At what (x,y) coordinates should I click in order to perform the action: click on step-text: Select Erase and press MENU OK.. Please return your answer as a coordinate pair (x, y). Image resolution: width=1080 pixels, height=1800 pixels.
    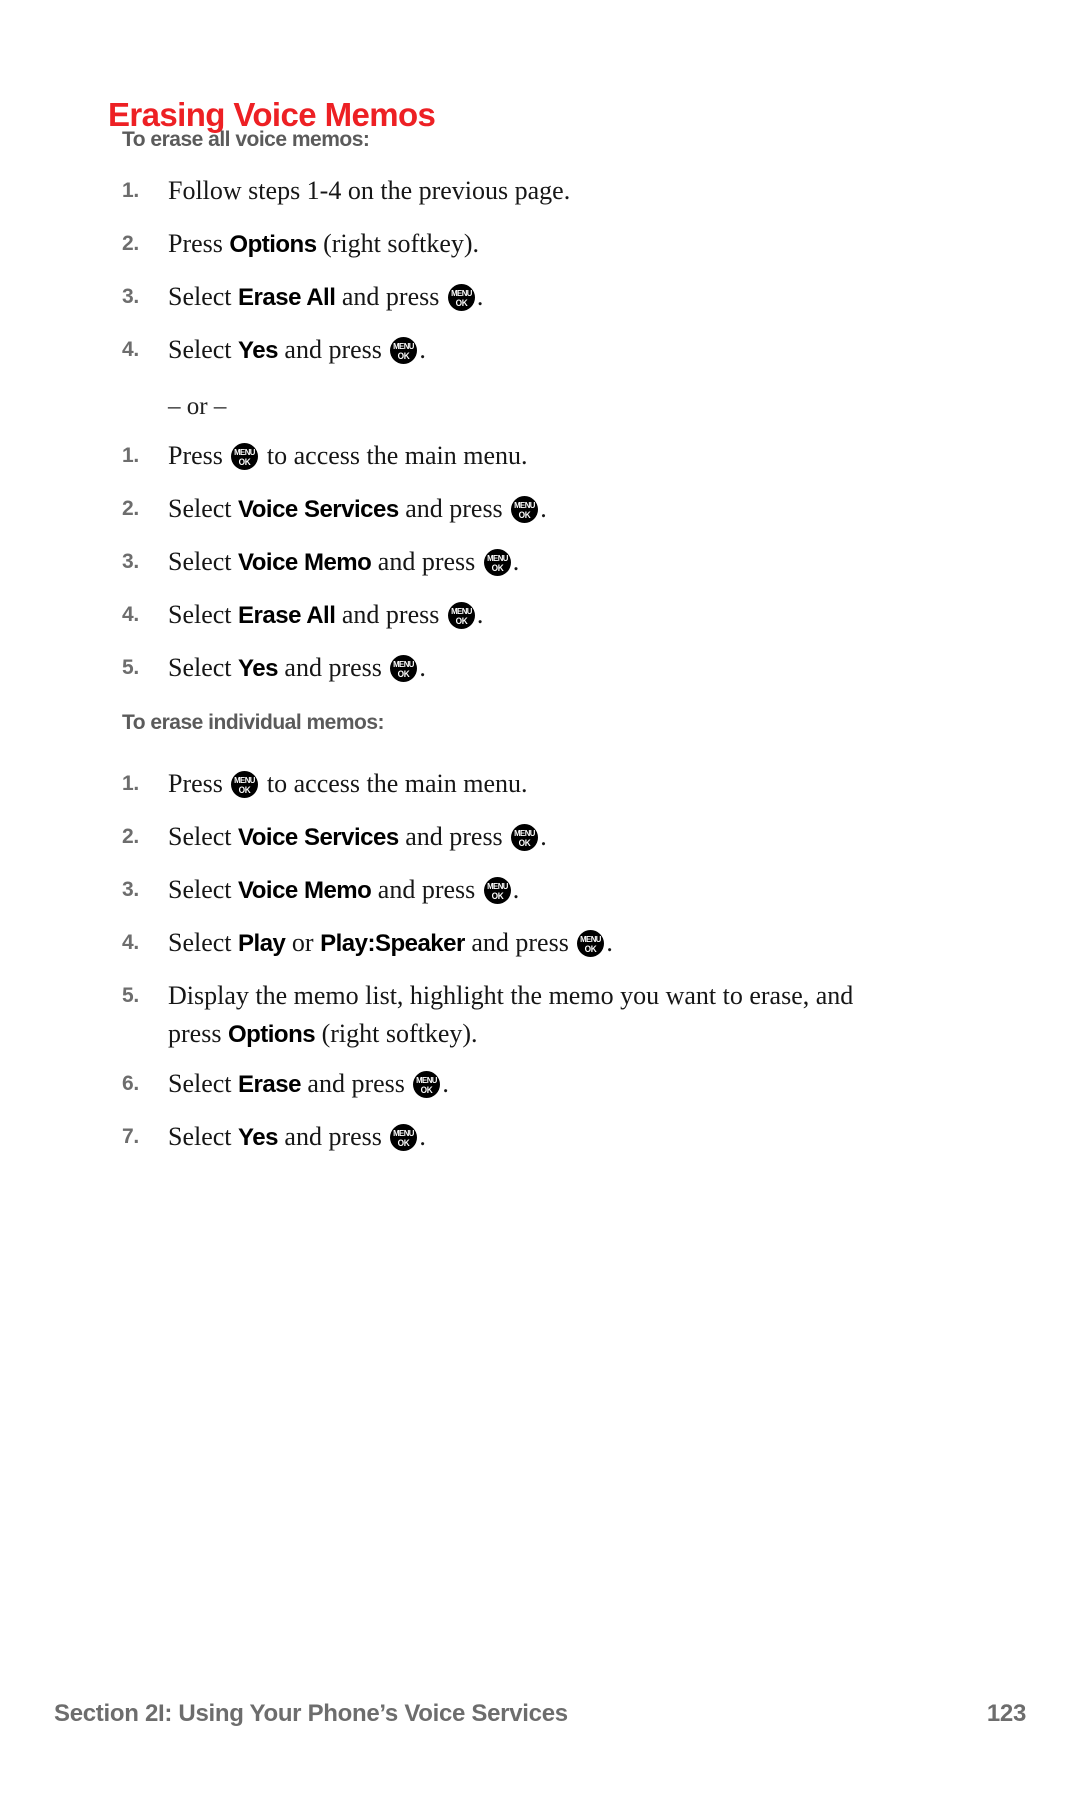
    Looking at the image, I should click on (308, 1083).